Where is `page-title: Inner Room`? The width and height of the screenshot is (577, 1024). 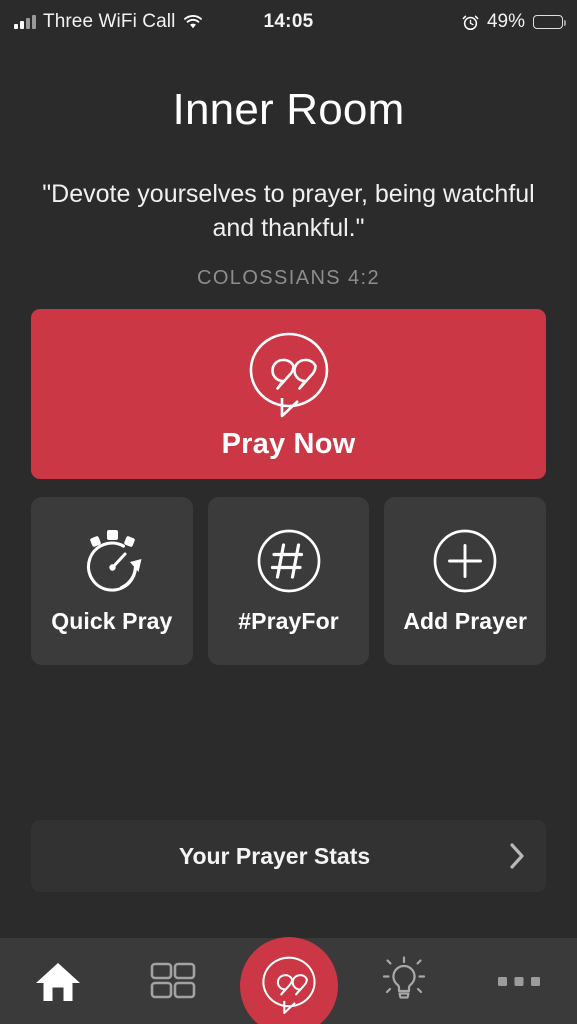 page-title: Inner Room is located at coordinates (288, 109).